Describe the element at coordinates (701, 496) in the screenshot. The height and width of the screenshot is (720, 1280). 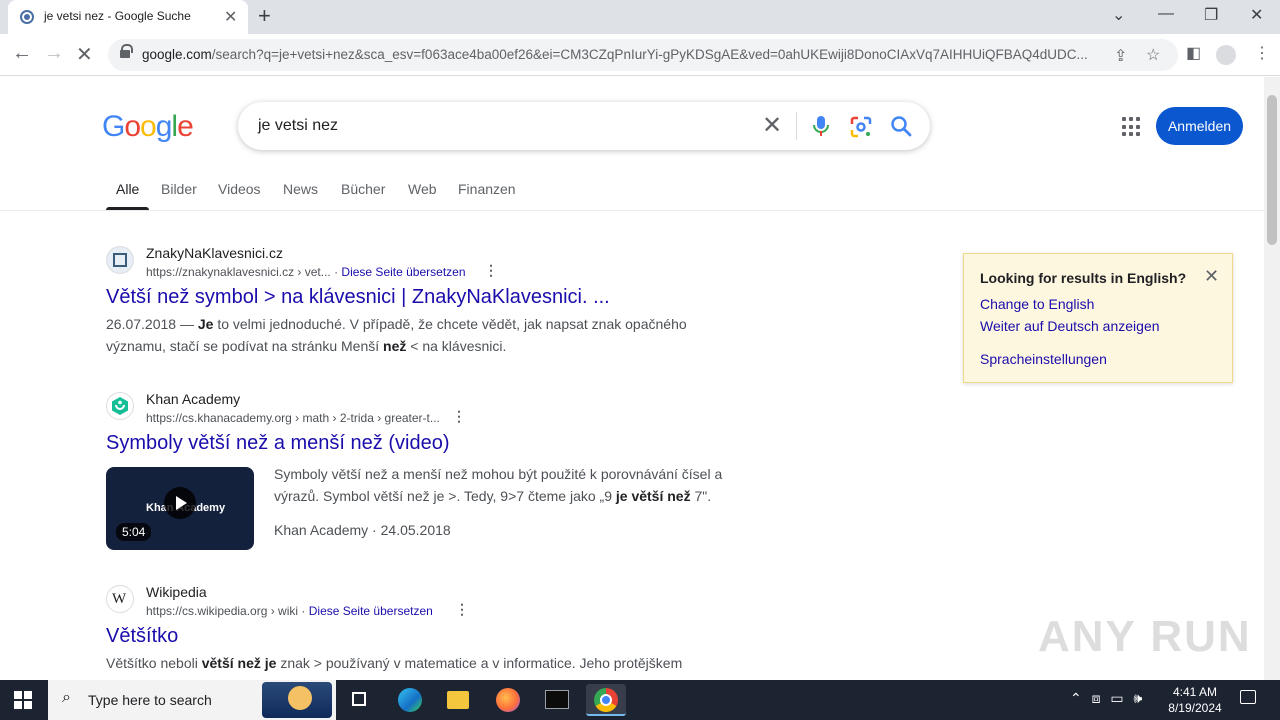
I see `snippet-text: 7".` at that location.